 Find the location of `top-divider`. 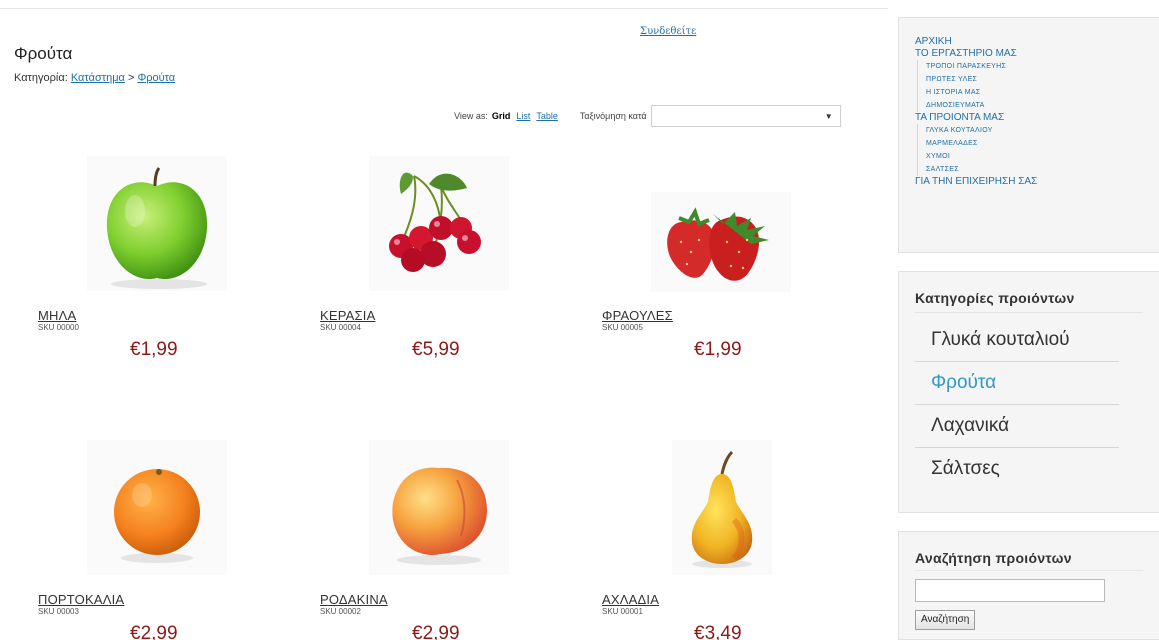

top-divider is located at coordinates (444, 8).